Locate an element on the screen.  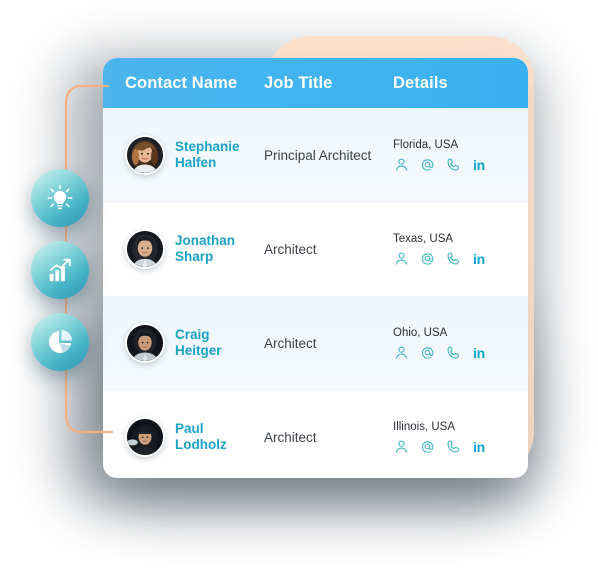
cell-contact-name: Stephanie Halfen is located at coordinates (194, 155).